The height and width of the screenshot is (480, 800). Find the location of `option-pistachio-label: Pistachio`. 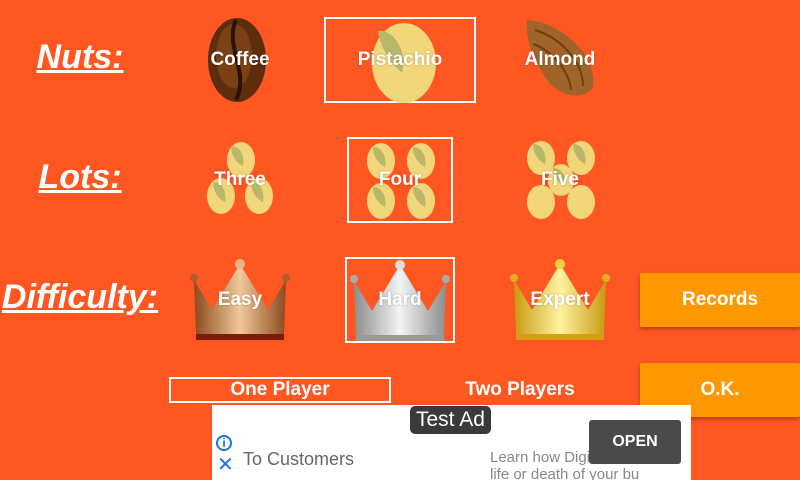

option-pistachio-label: Pistachio is located at coordinates (400, 59).